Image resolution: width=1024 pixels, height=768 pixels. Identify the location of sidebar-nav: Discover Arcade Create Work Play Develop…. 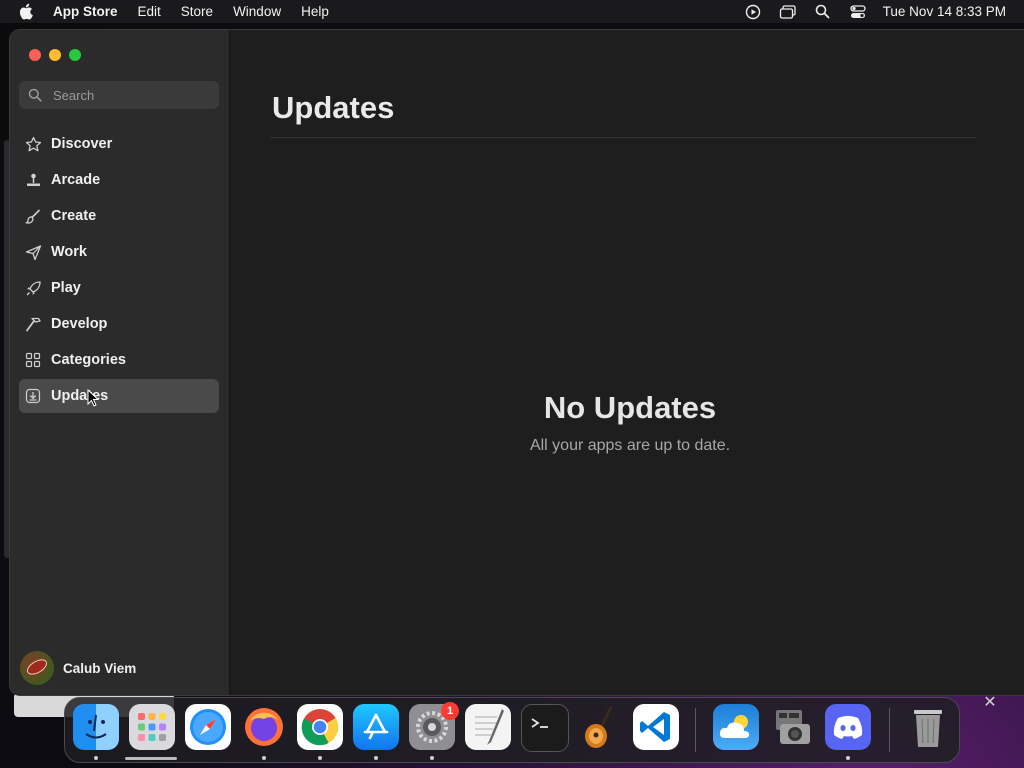
(119, 271).